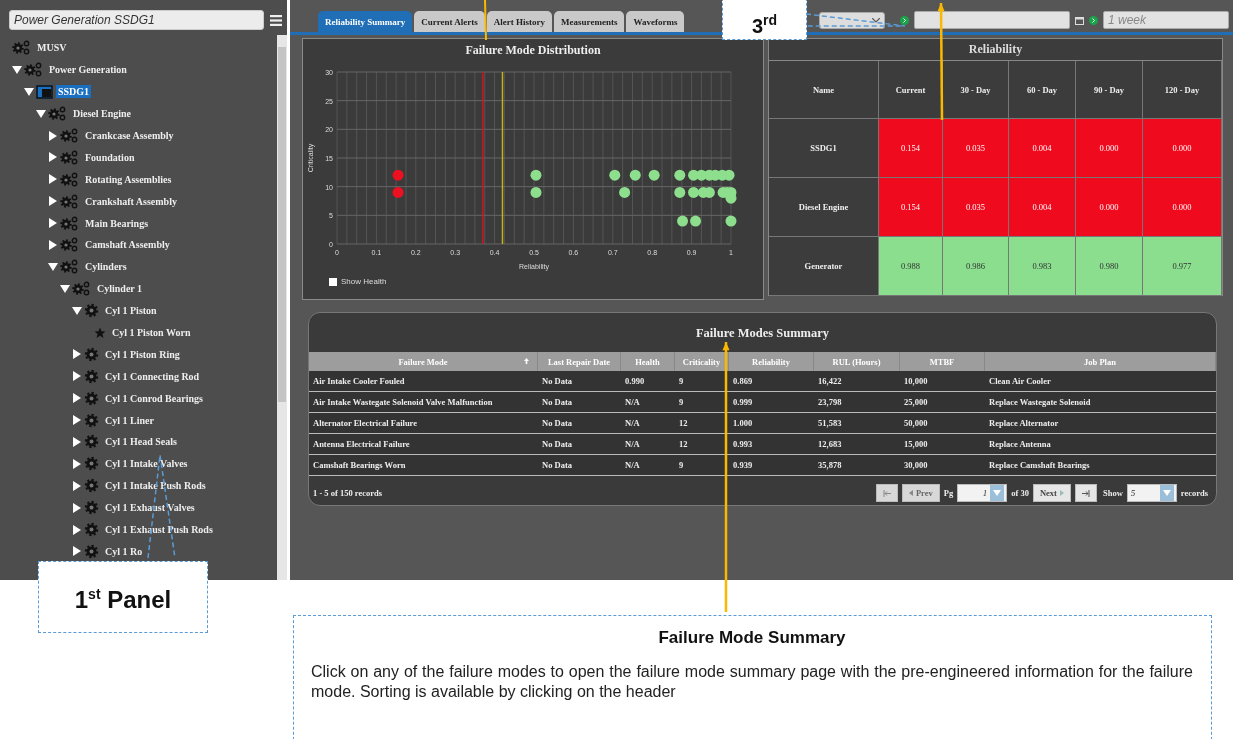 The height and width of the screenshot is (739, 1233). Describe the element at coordinates (948, 493) in the screenshot. I see `page-label: Pg` at that location.